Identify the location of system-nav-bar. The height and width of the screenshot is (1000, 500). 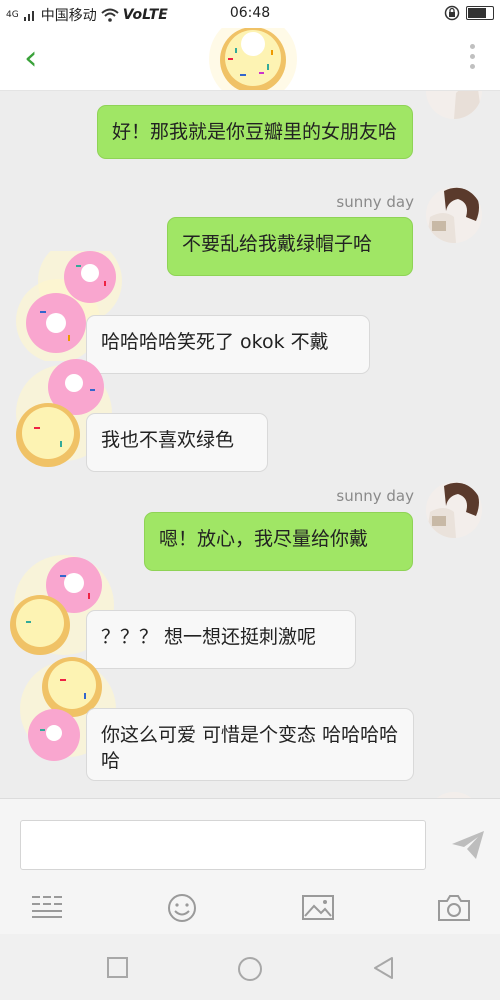
(250, 967).